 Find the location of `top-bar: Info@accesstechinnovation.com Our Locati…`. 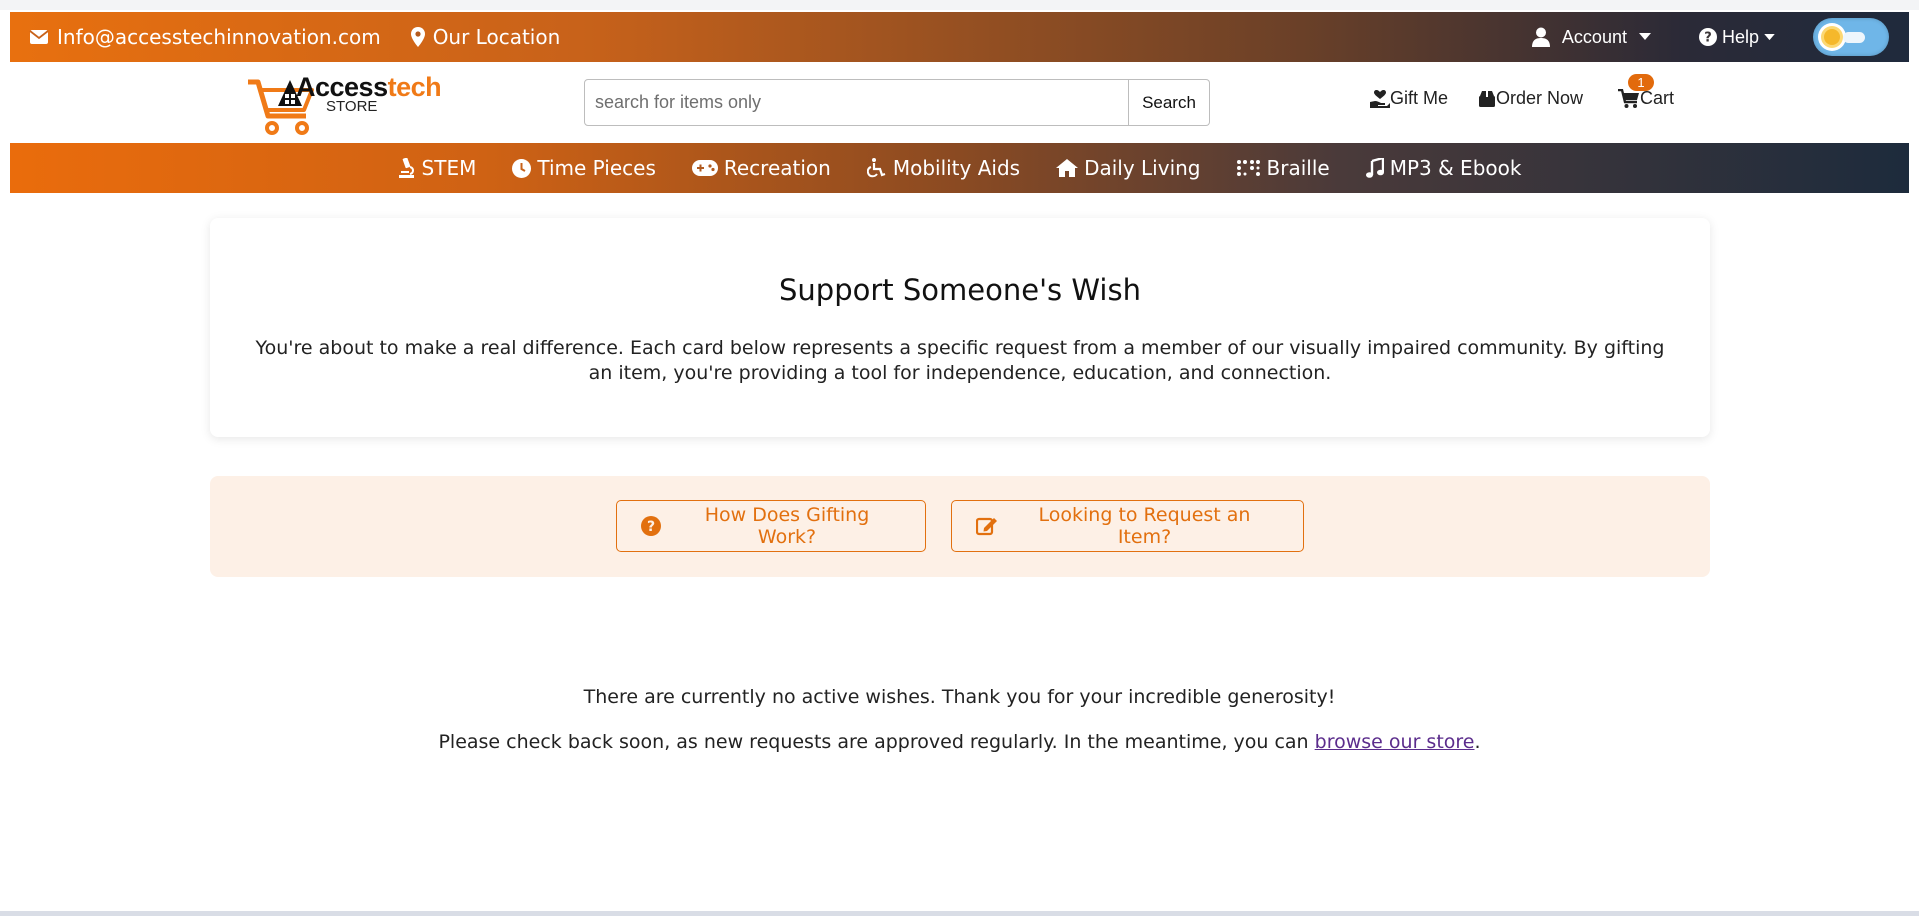

top-bar: Info@accesstechinnovation.com Our Locati… is located at coordinates (959, 37).